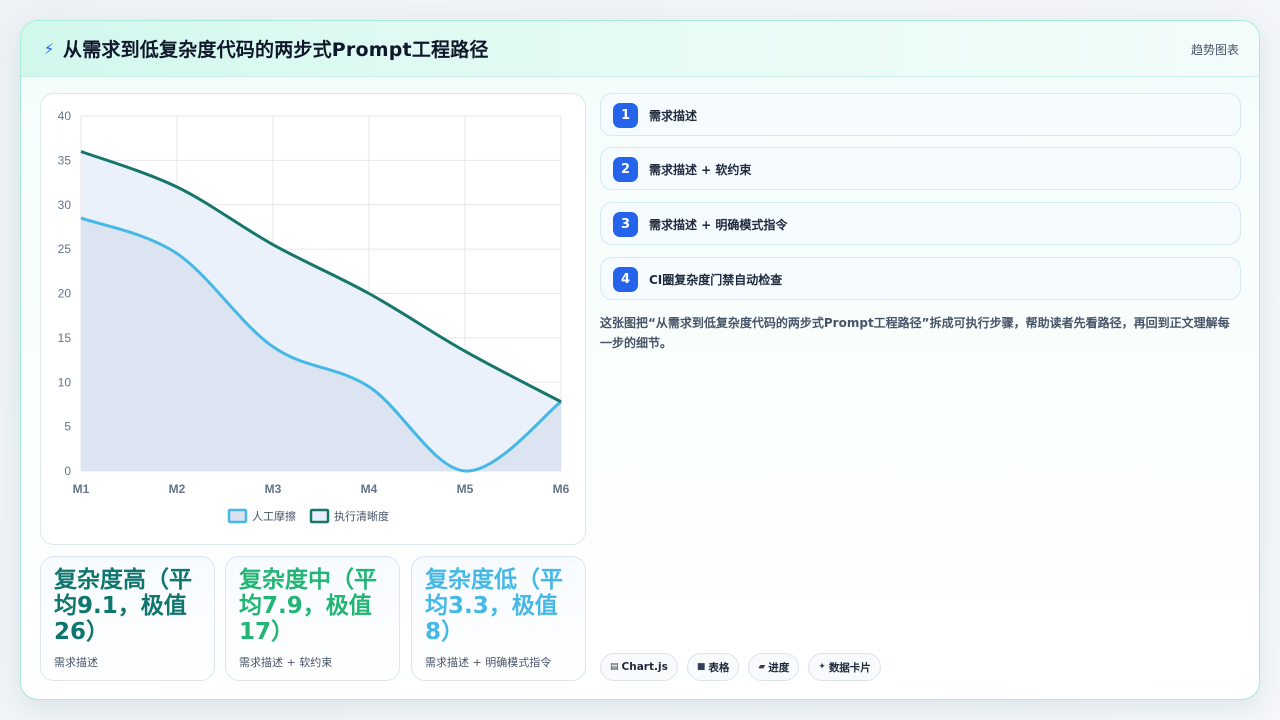 The width and height of the screenshot is (1280, 720). What do you see at coordinates (625, 169) in the screenshot?
I see `step-number-badge: 2` at bounding box center [625, 169].